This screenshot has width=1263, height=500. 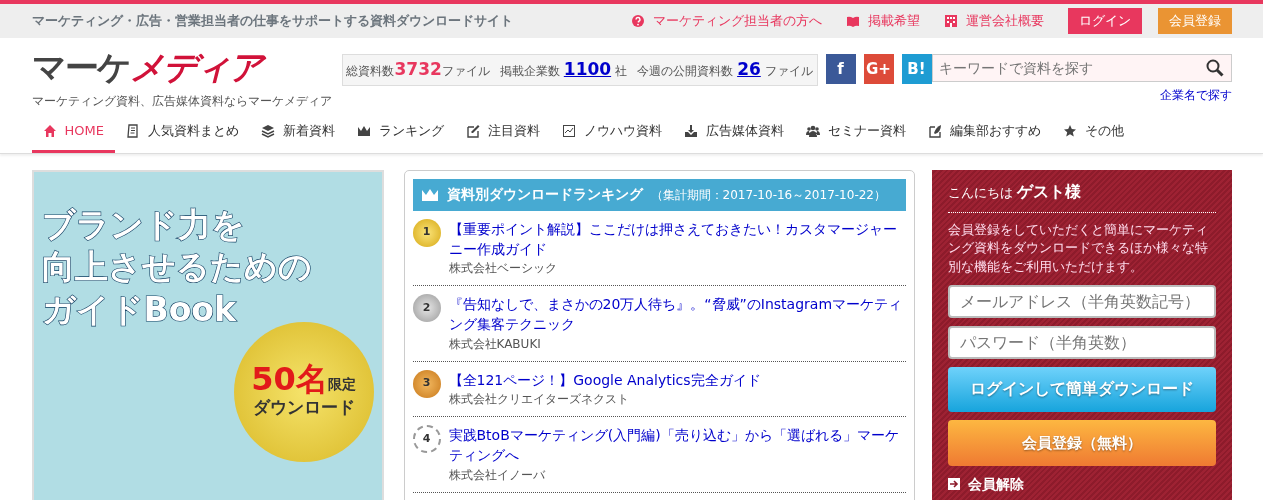 What do you see at coordinates (1069, 130) in the screenshot?
I see `star-icon` at bounding box center [1069, 130].